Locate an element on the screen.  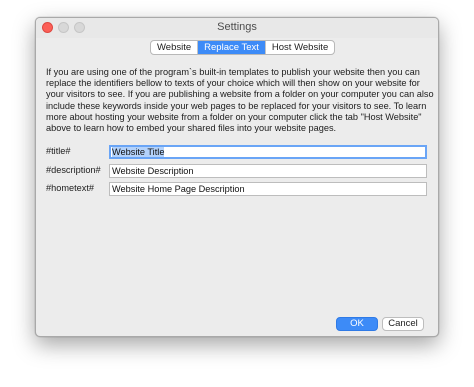
cancel-button: Cancel is located at coordinates (403, 324).